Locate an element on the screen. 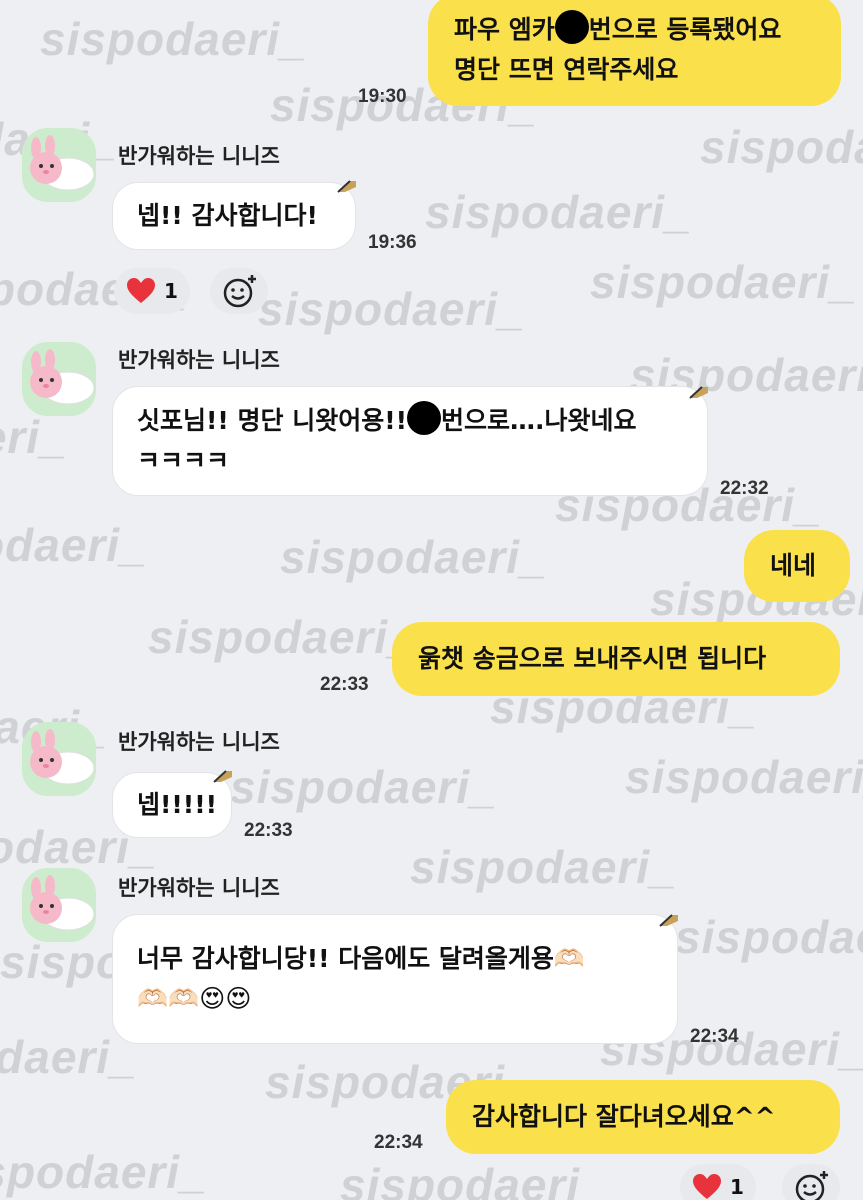 This screenshot has width=863, height=1200. their-message-bubble: 싯포님!! 명단 니왓어용!! 번으로….나왓네요 ㅋㅋㅋㅋ is located at coordinates (410, 441).